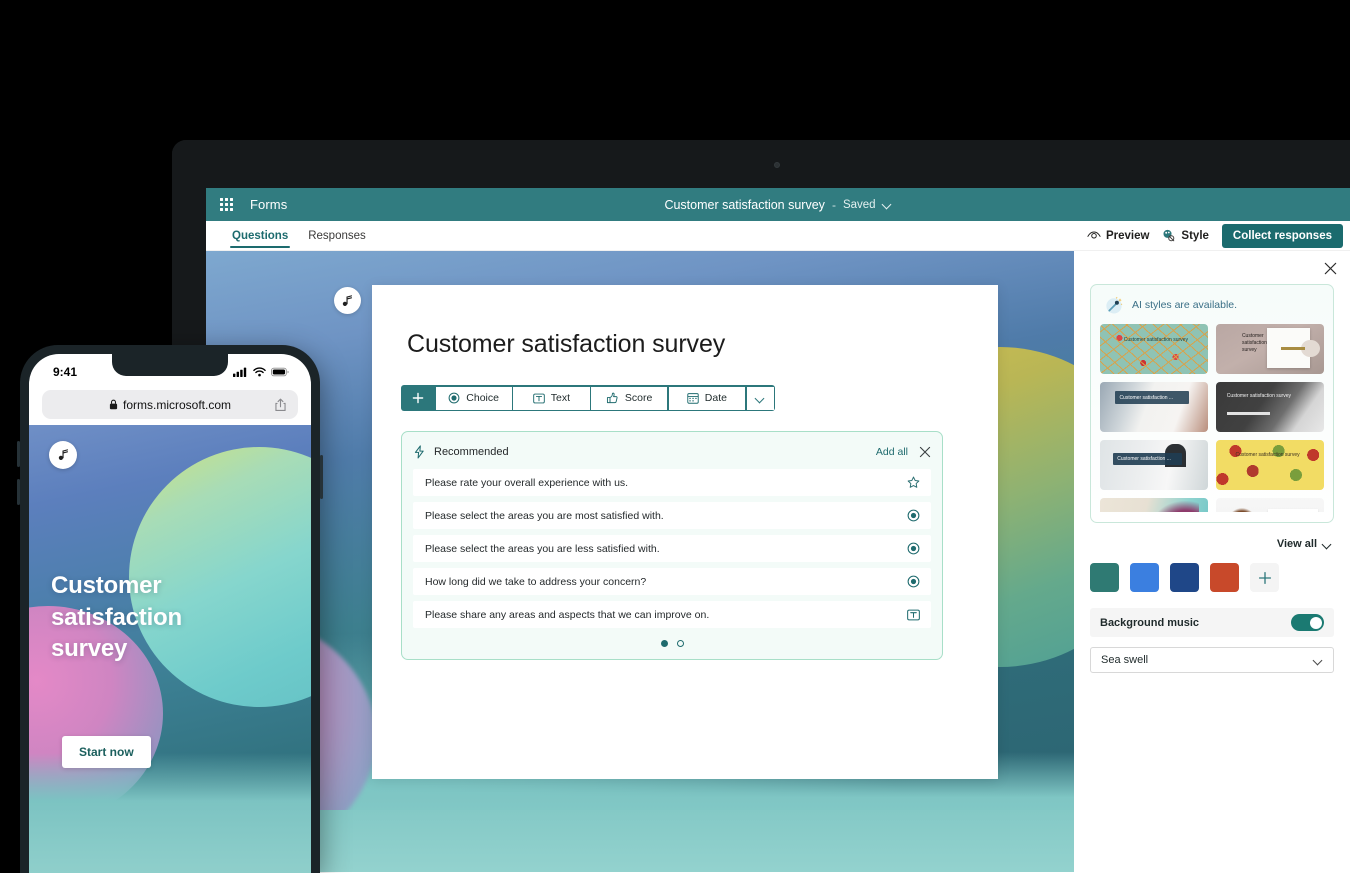 The width and height of the screenshot is (1350, 873). I want to click on ai-styles-notice: AI styles are available., so click(1212, 309).